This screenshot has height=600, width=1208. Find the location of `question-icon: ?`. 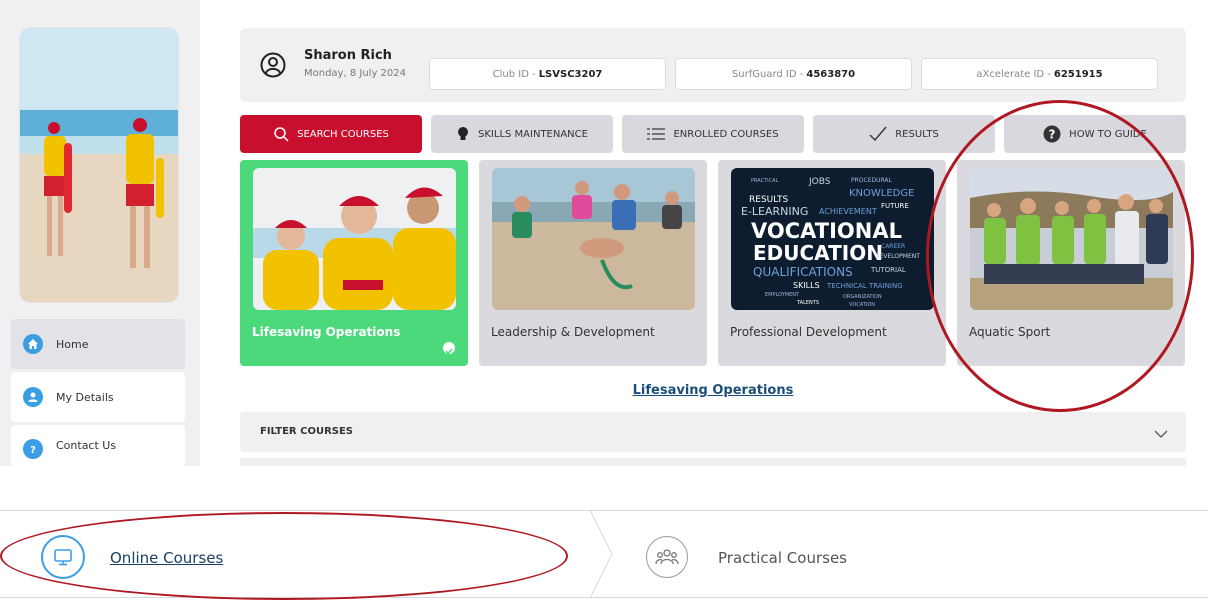

question-icon: ? is located at coordinates (33, 449).